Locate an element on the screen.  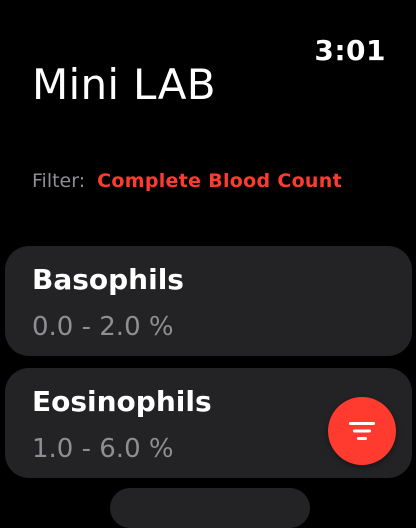
filter-row: Filter: Complete Blood Count is located at coordinates (187, 181).